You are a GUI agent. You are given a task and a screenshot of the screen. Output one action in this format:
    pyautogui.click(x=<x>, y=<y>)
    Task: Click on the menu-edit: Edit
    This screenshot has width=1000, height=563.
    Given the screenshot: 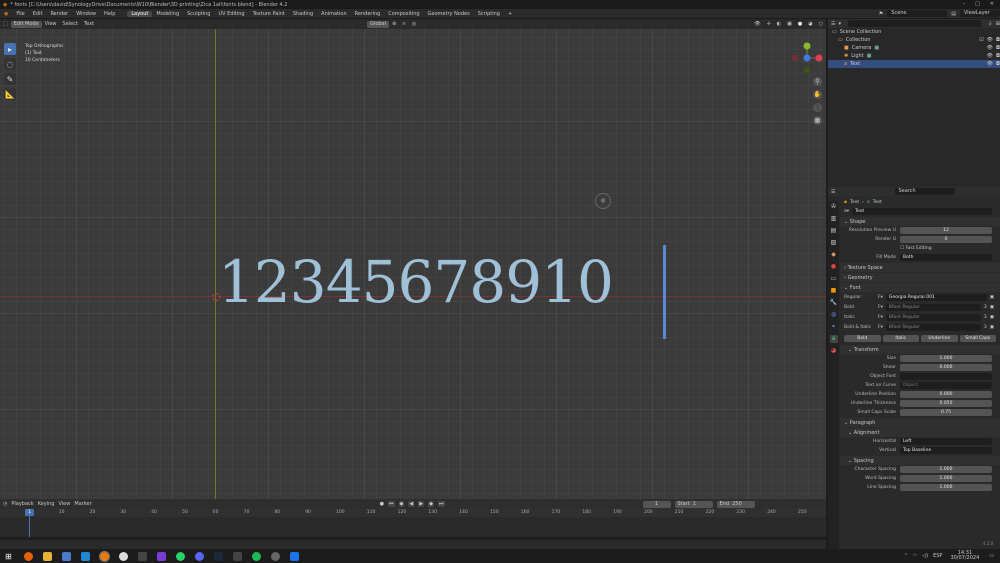 What is the action you would take?
    pyautogui.click(x=38, y=14)
    